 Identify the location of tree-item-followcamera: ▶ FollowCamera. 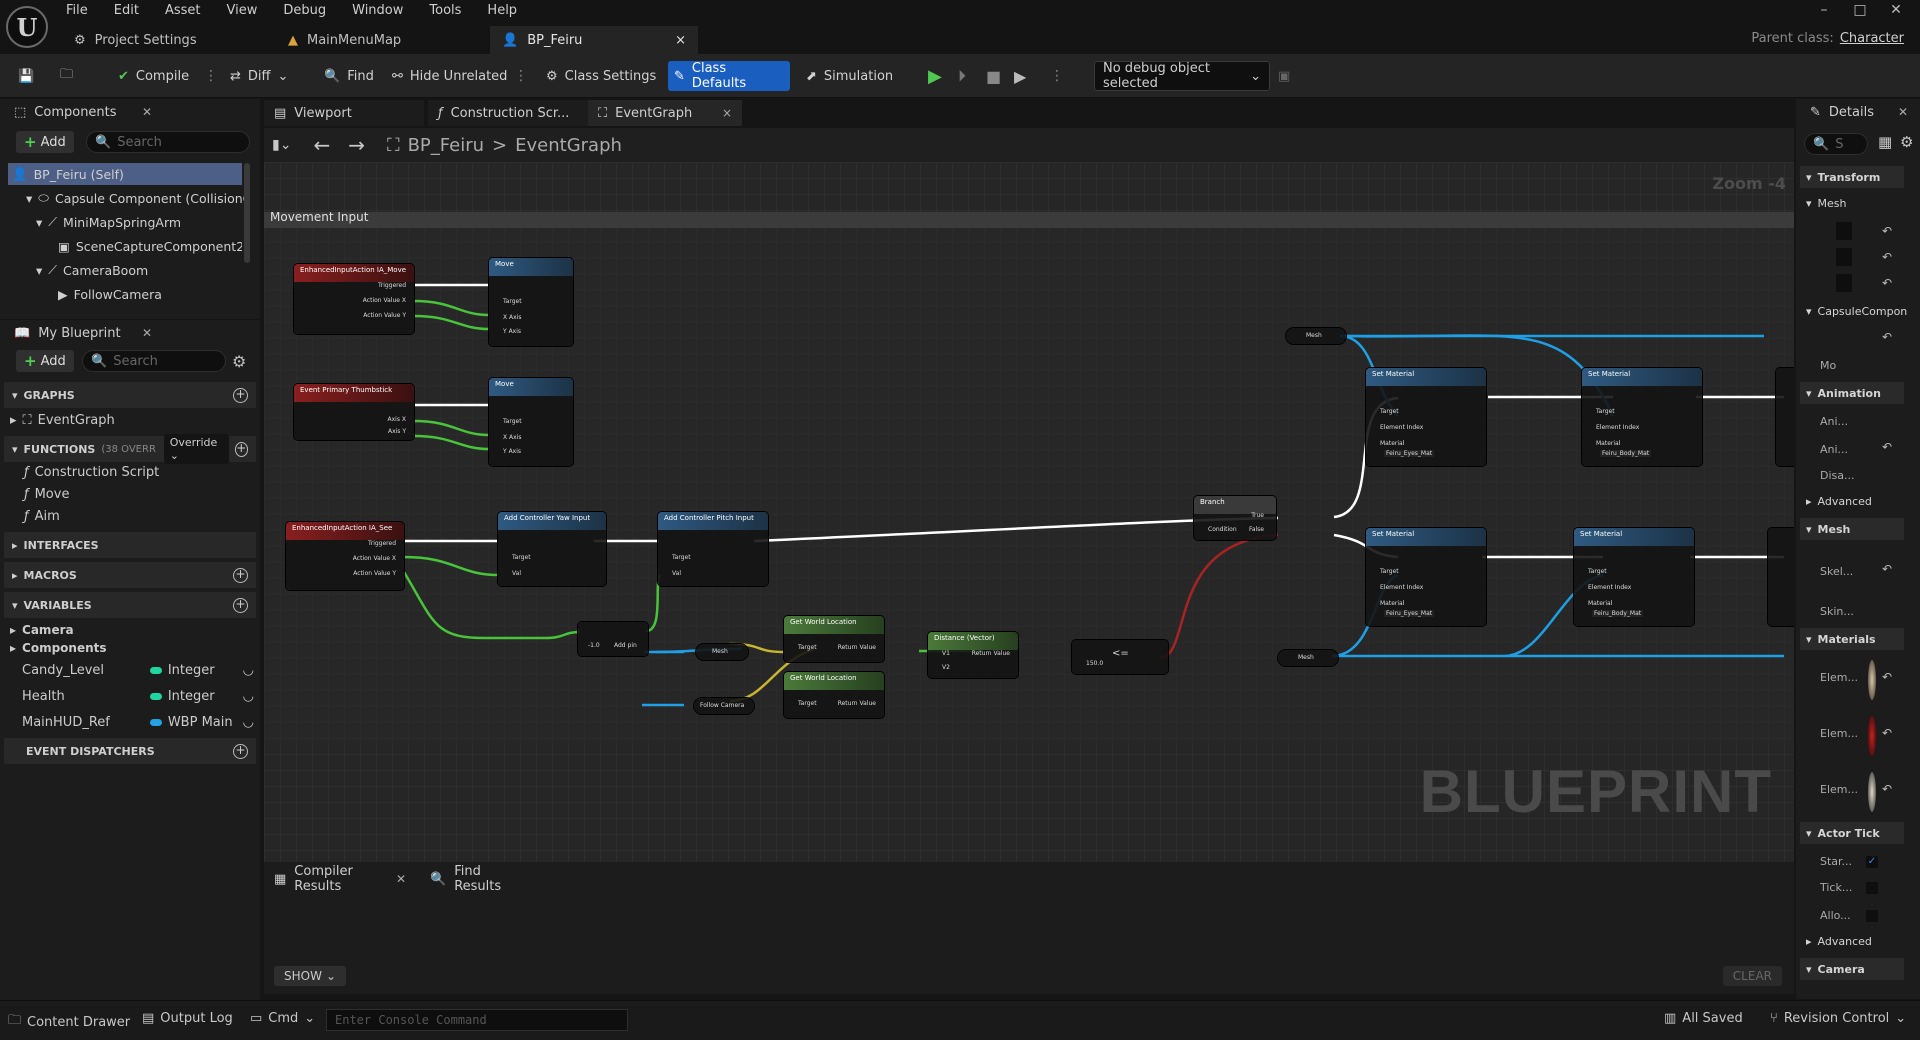
(150, 294).